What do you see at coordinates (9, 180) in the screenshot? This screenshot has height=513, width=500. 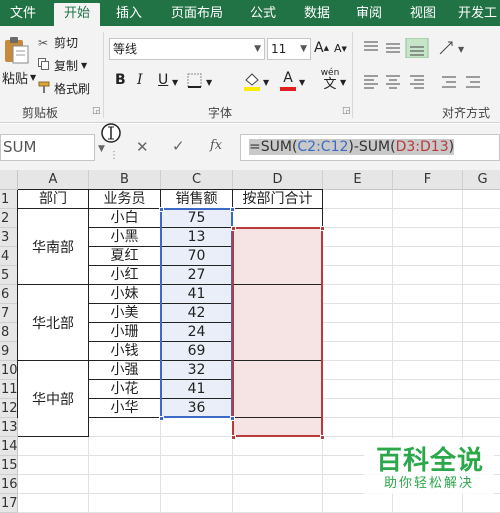 I see `select-all-corner` at bounding box center [9, 180].